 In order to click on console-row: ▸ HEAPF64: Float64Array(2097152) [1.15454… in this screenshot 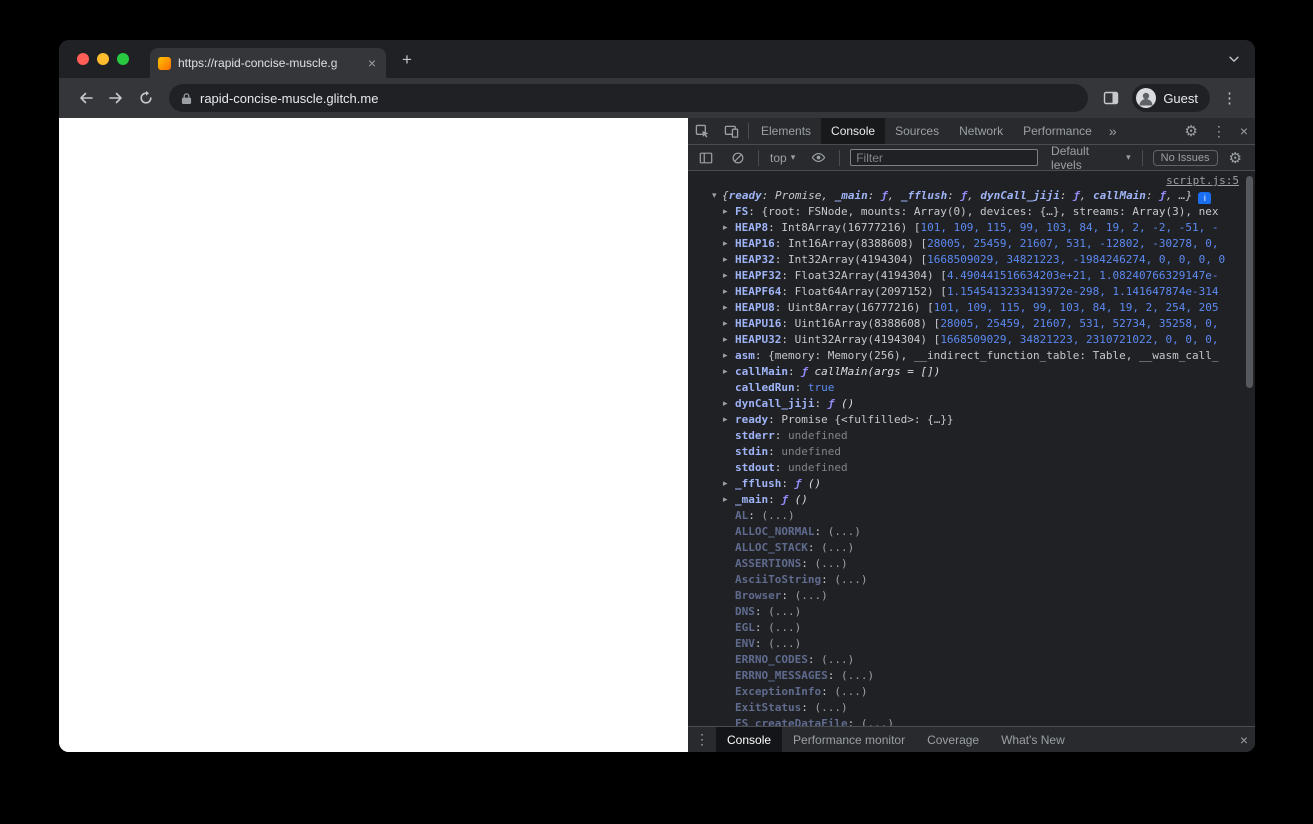, I will do `click(971, 292)`.